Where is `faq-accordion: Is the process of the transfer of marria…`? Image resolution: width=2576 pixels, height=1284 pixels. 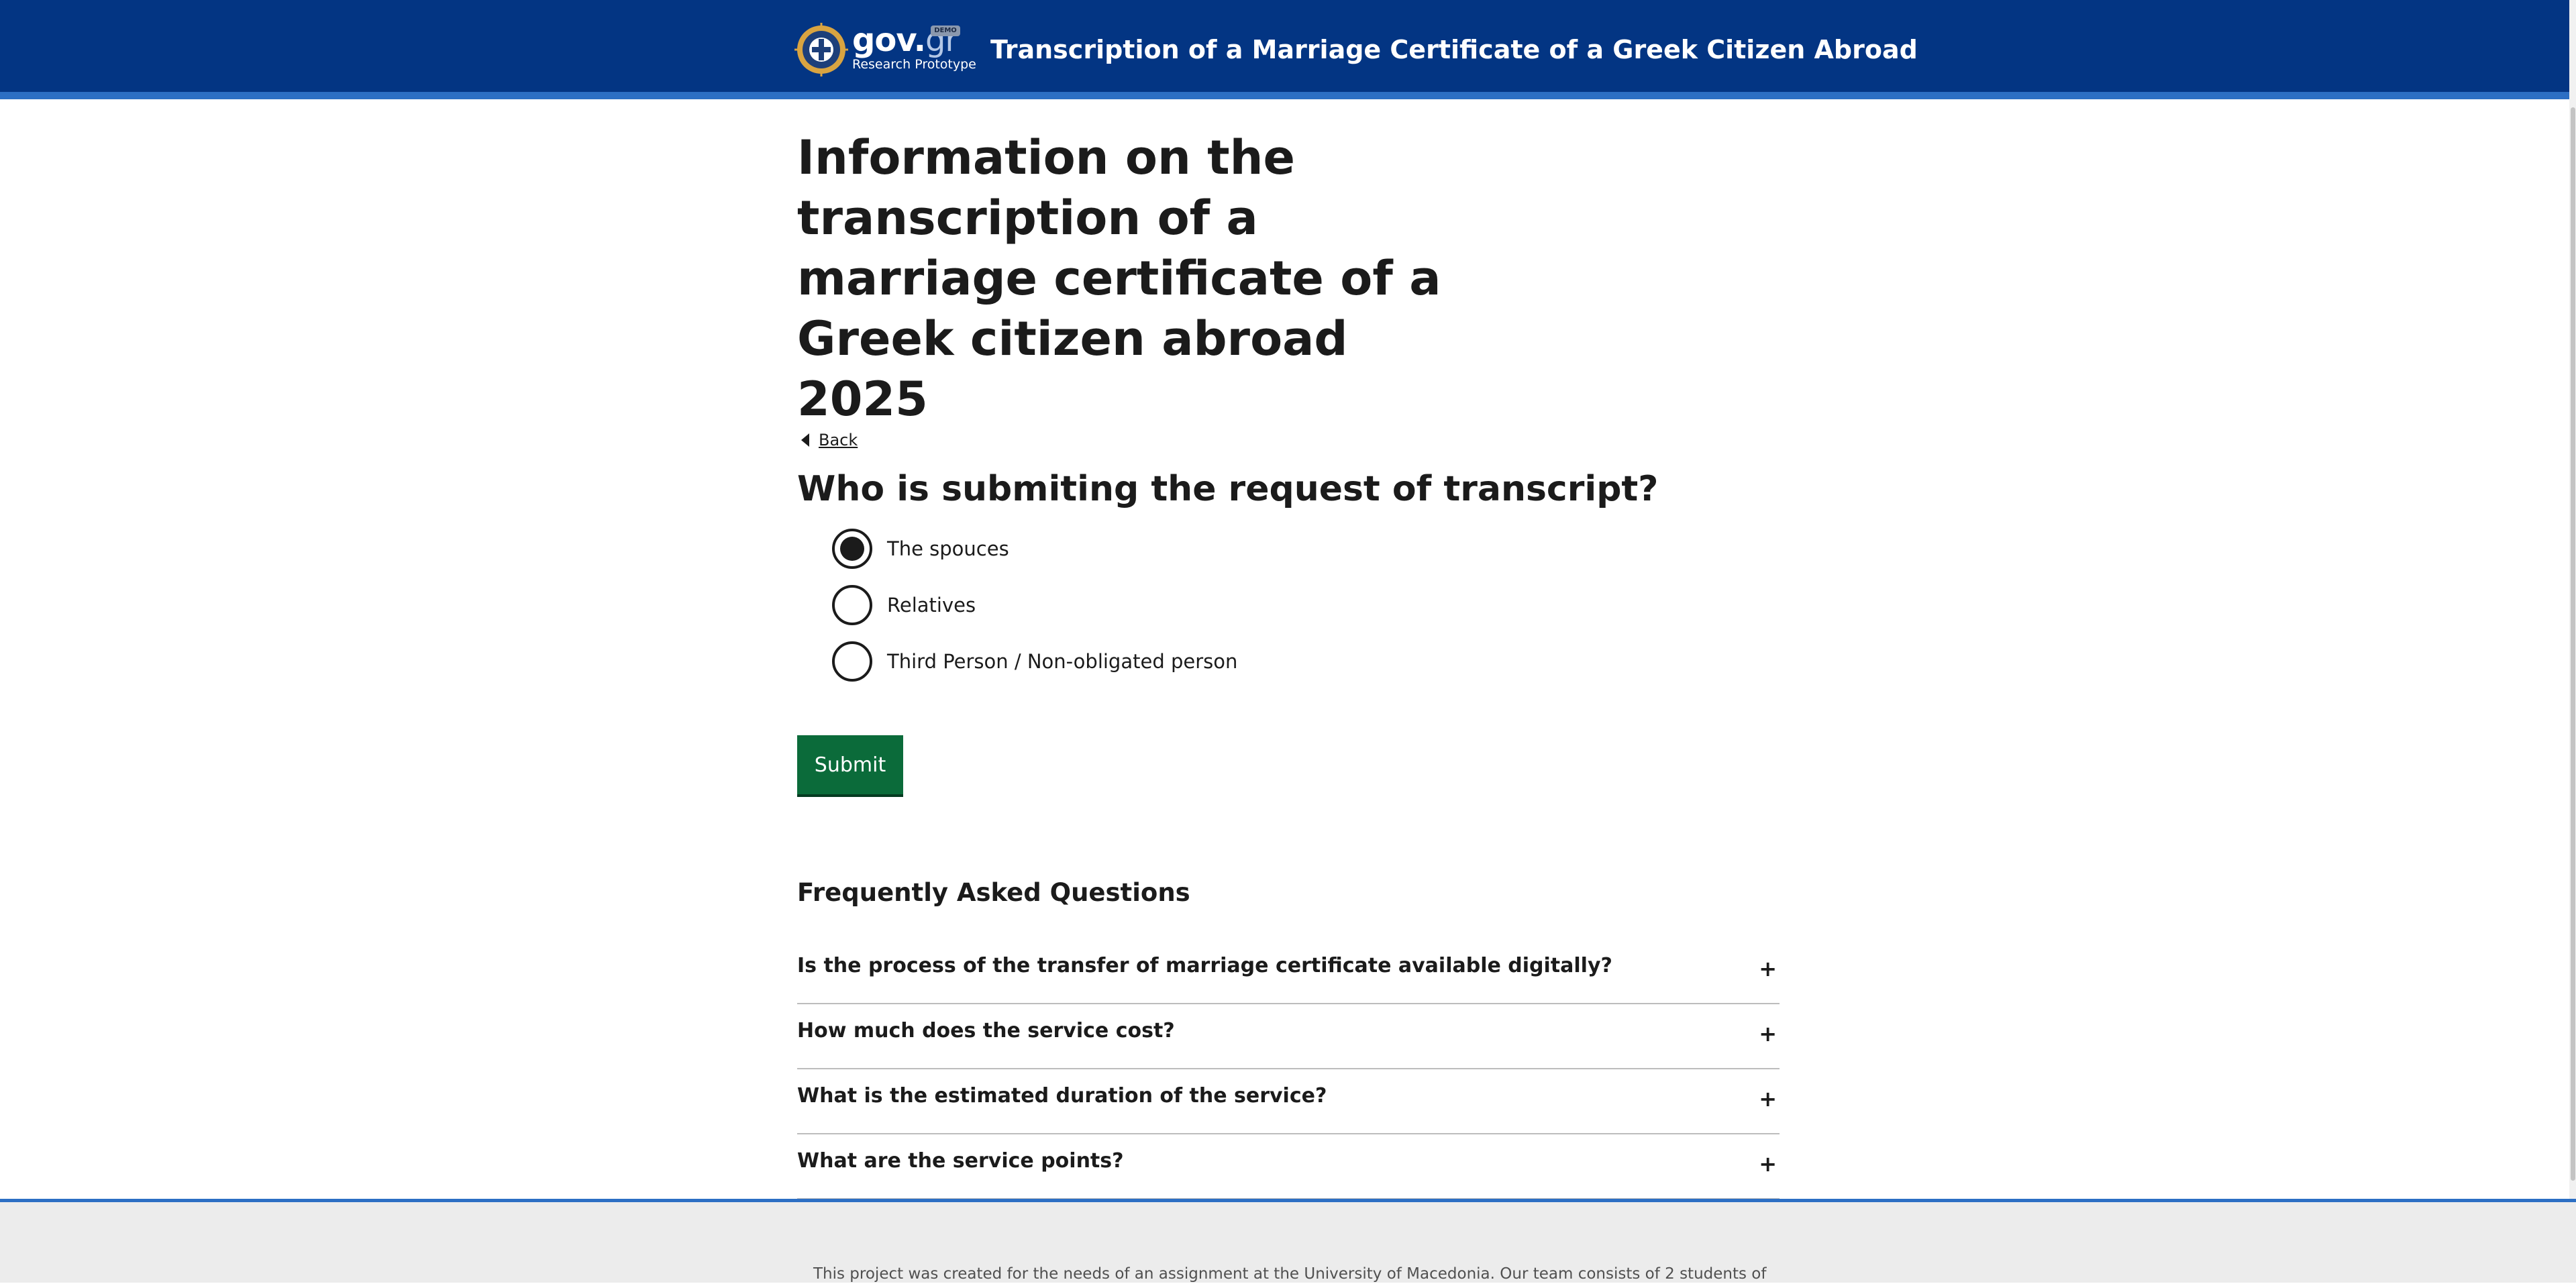 faq-accordion: Is the process of the transfer of marria… is located at coordinates (1288, 1069).